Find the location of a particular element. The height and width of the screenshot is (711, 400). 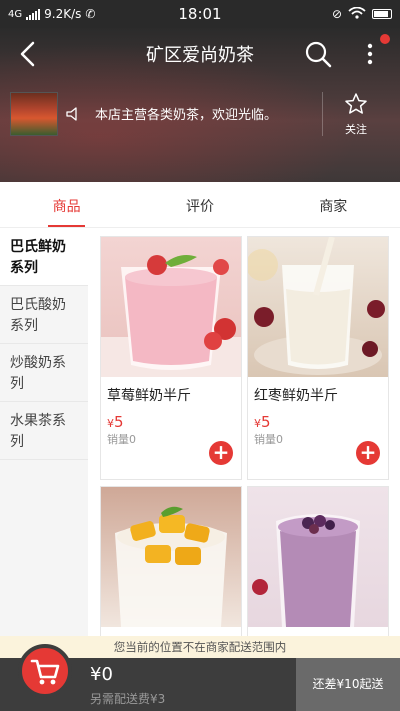

page-title: 矿区爱尚奶茶 is located at coordinates (200, 55).